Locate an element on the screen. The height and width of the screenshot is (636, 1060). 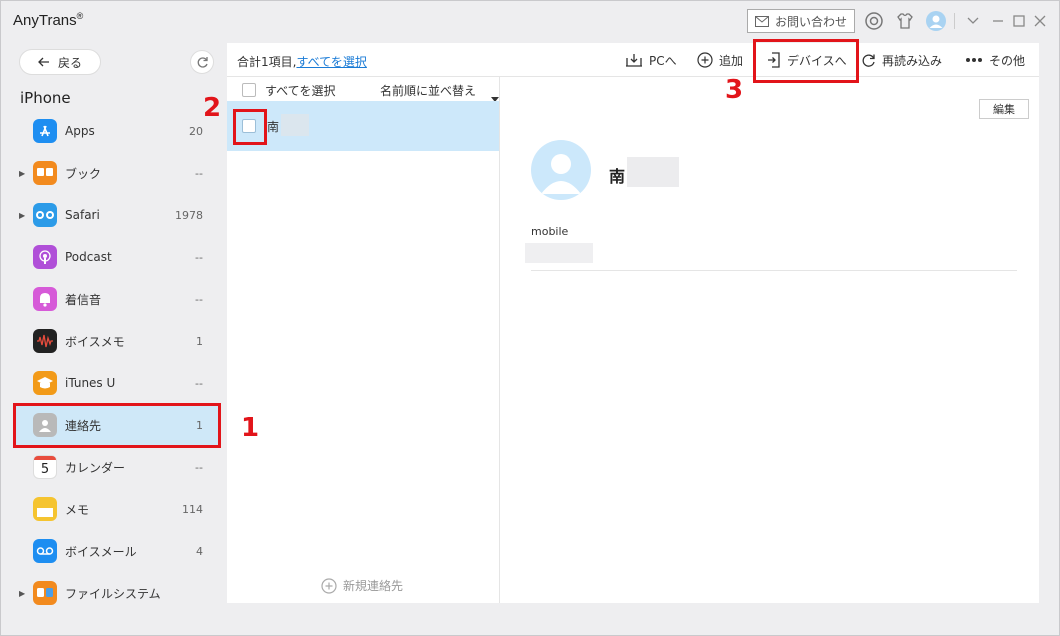
highlight-box-checkbox is located at coordinates (250, 127).